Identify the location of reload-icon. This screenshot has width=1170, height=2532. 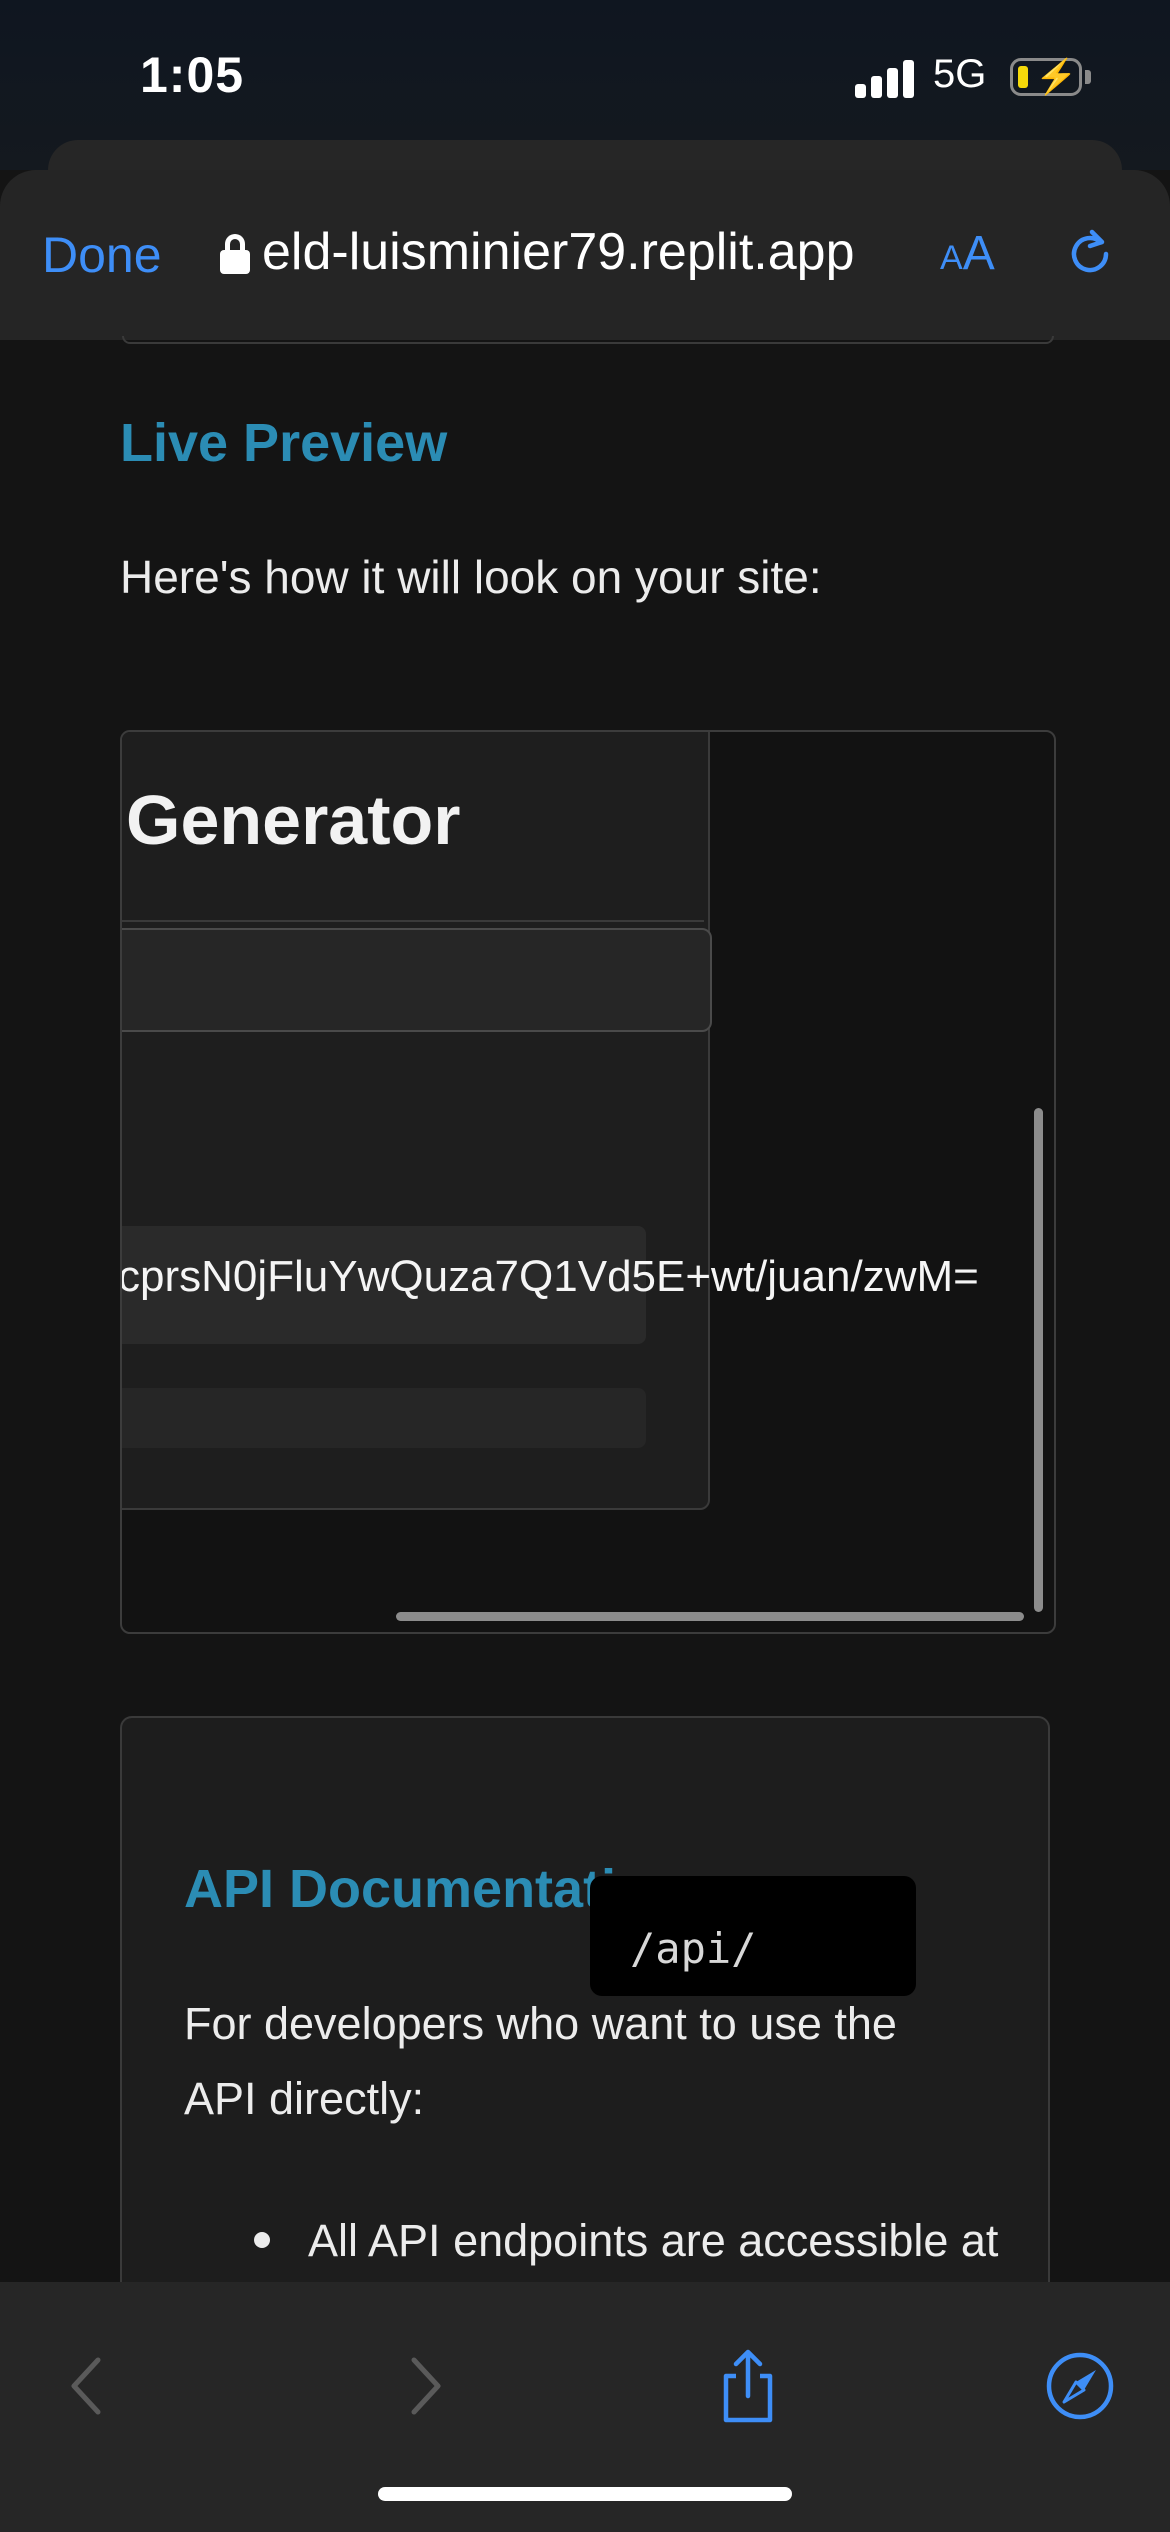
(1090, 254).